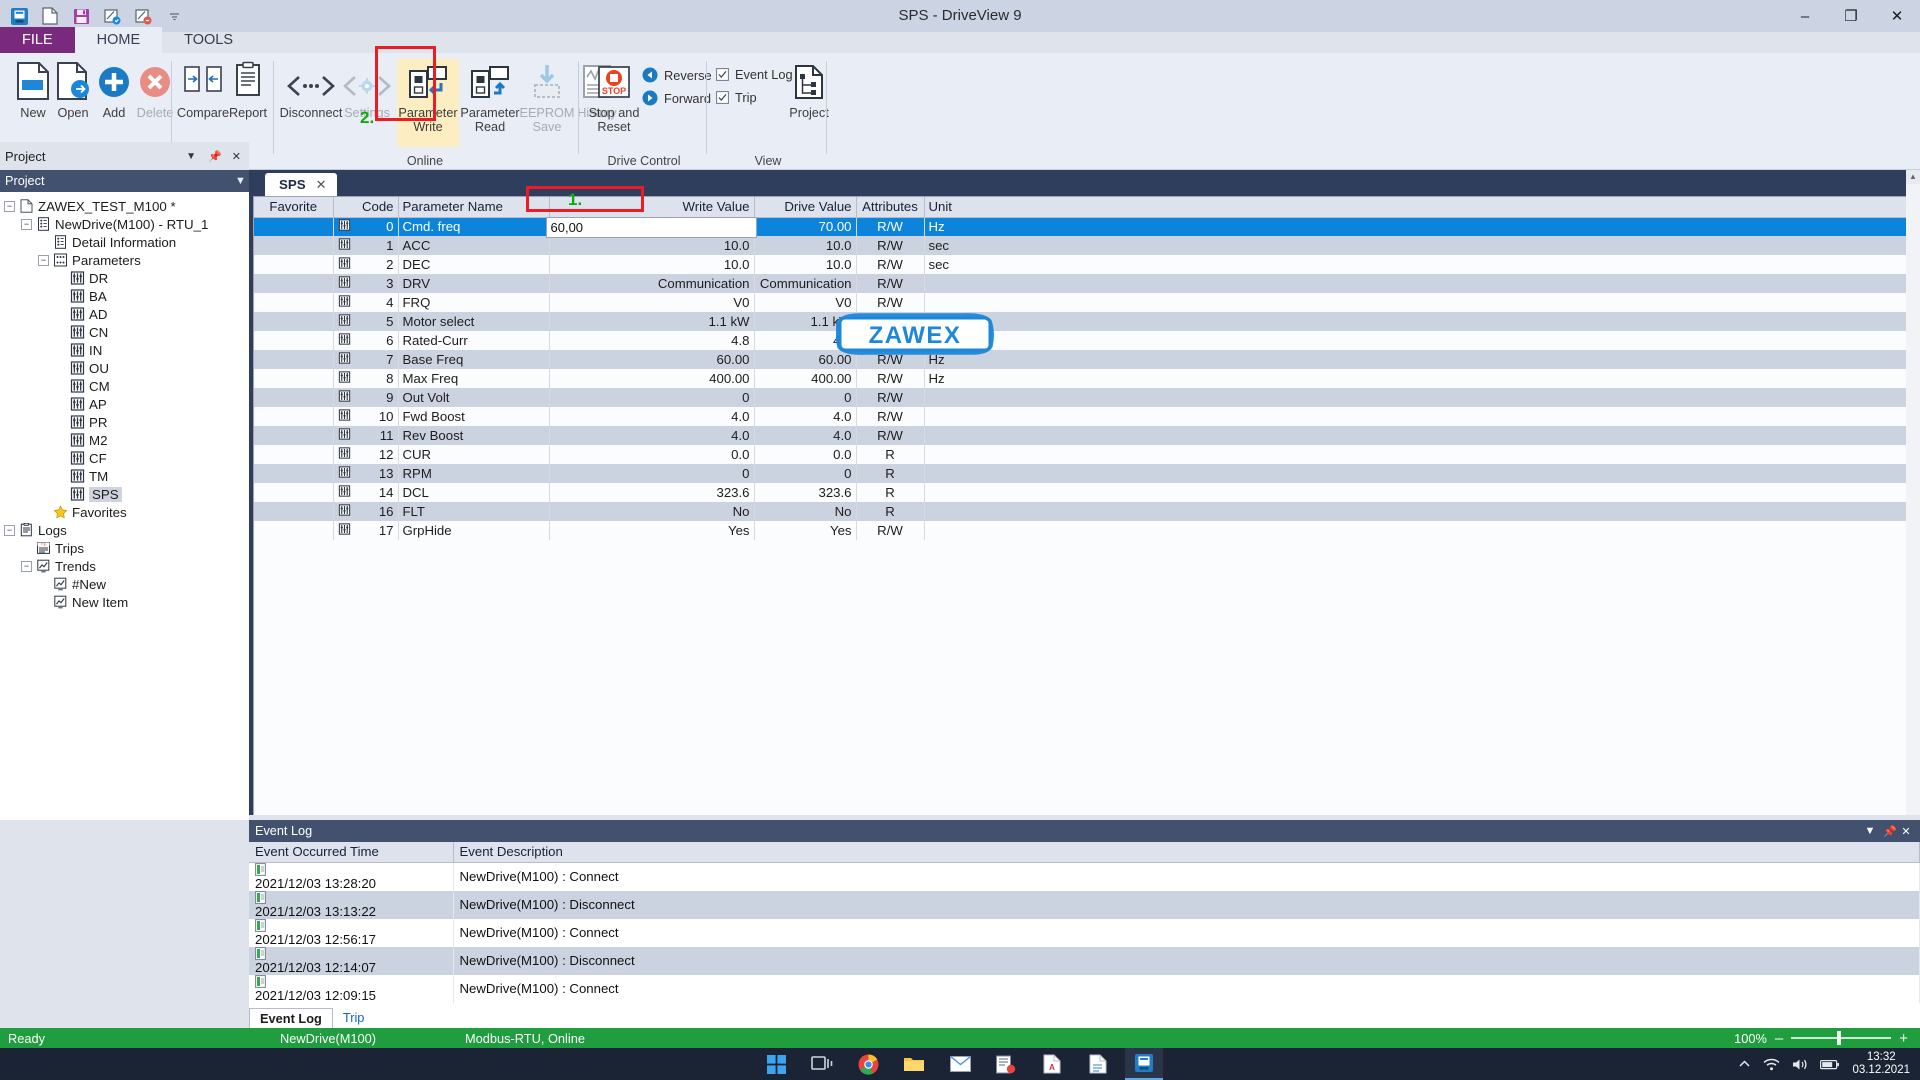 The image size is (1920, 1080). I want to click on chevron-down-icon: ▼, so click(240, 181).